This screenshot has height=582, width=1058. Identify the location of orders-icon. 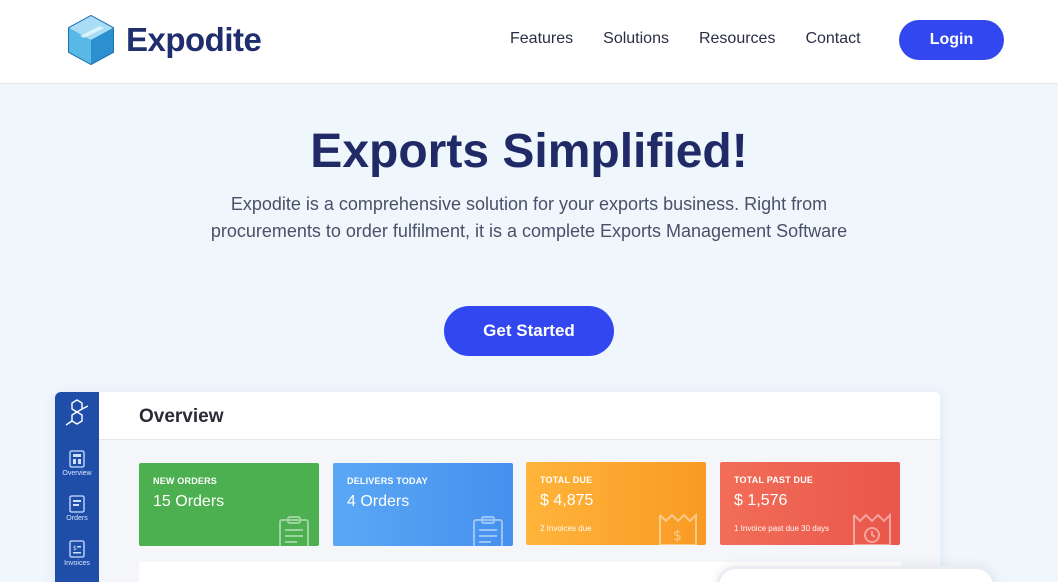
(77, 504).